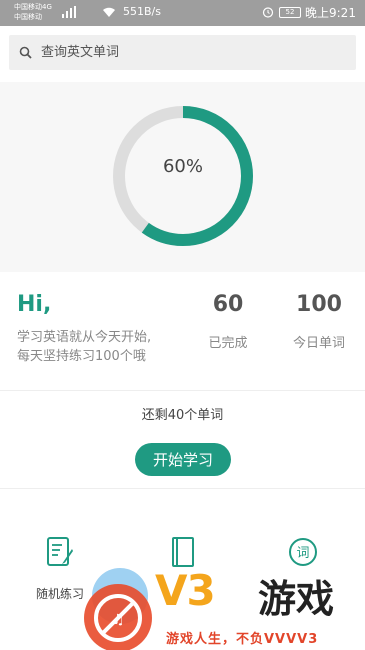  I want to click on wifi-icon, so click(109, 12).